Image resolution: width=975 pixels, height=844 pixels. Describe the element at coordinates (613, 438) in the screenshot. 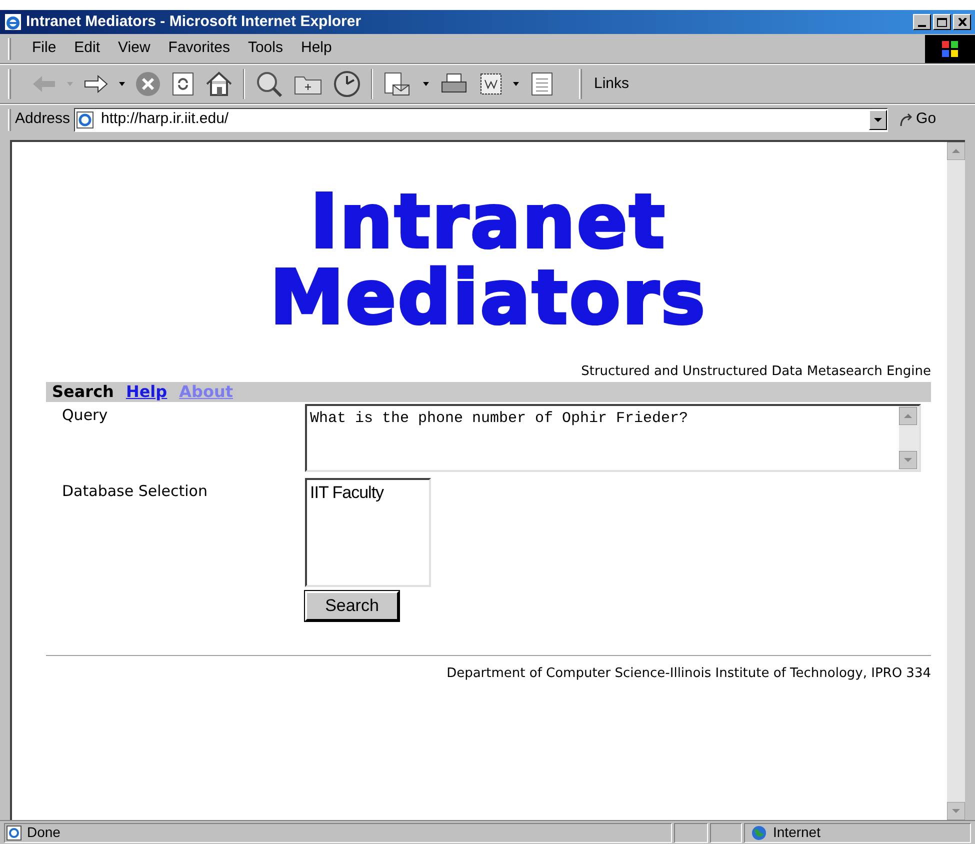

I see `query-textarea: What is the phone number of Ophir Frieder?` at that location.